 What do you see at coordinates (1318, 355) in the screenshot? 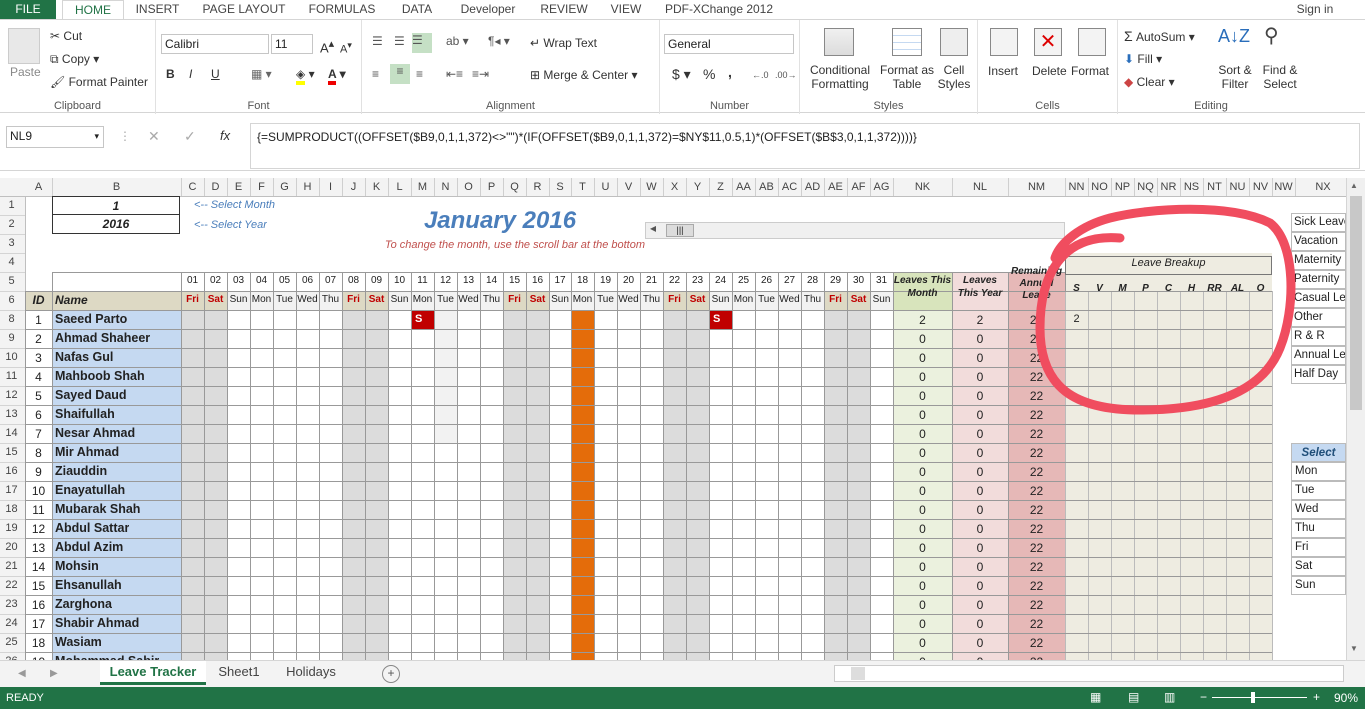
I see `leave-type-item: Annual Le` at bounding box center [1318, 355].